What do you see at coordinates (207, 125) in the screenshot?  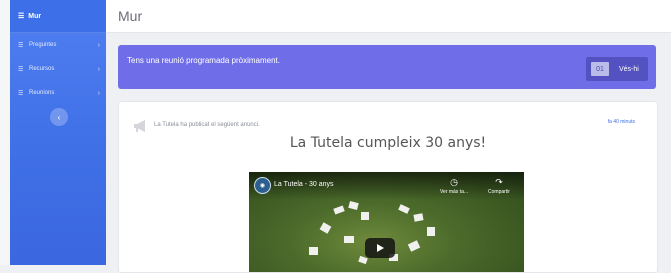 I see `posted-by-text: La Tutela ha publicat el següent anunci.` at bounding box center [207, 125].